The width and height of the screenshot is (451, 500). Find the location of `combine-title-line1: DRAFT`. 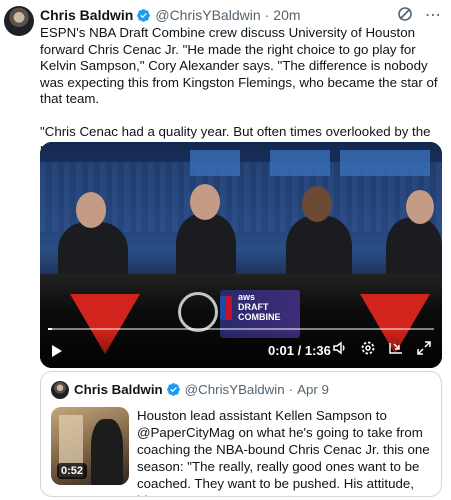

combine-title-line1: DRAFT is located at coordinates (253, 307).